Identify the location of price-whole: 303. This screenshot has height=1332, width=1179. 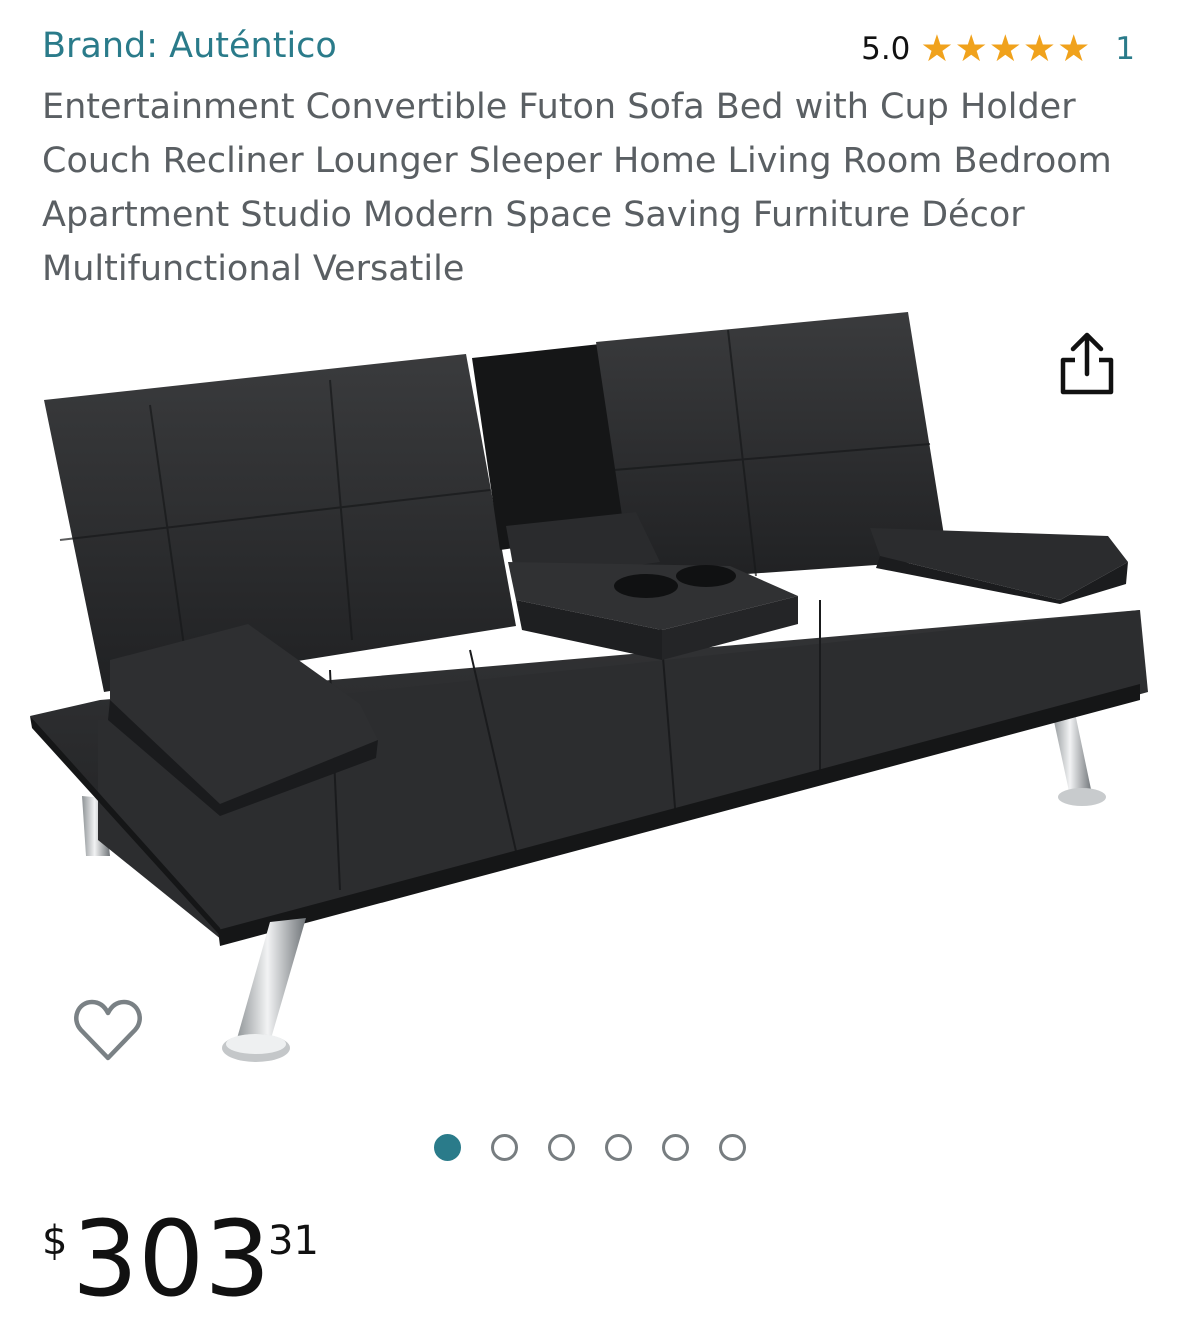
(171, 1259).